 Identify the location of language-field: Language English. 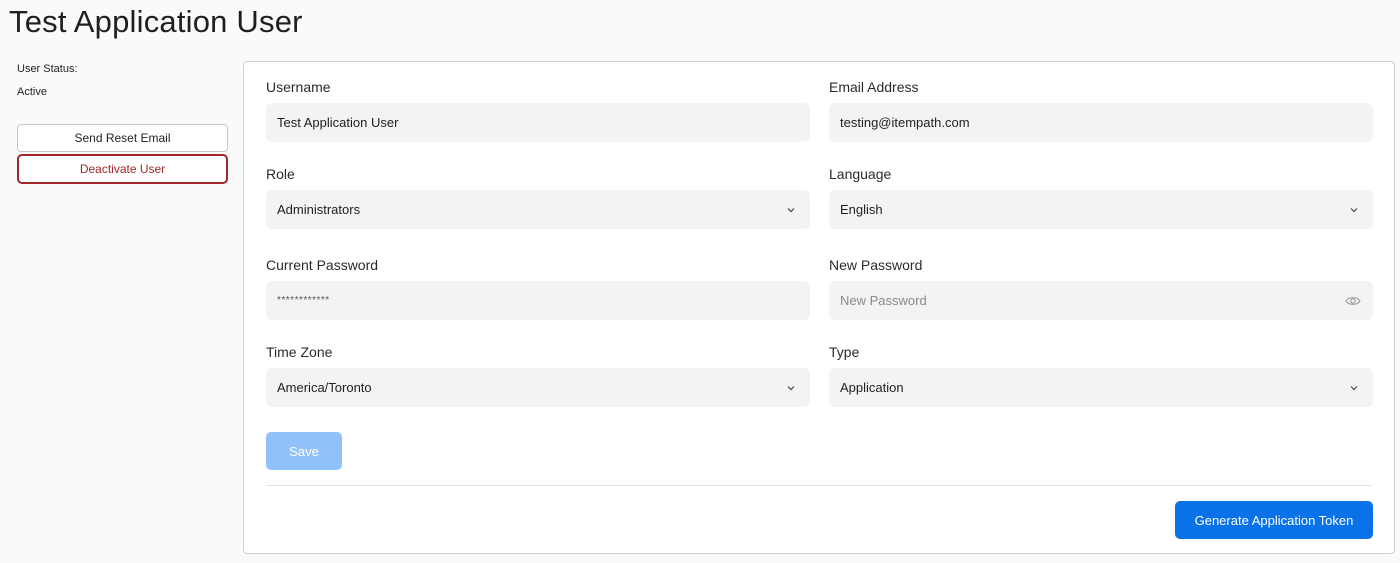
(1101, 197).